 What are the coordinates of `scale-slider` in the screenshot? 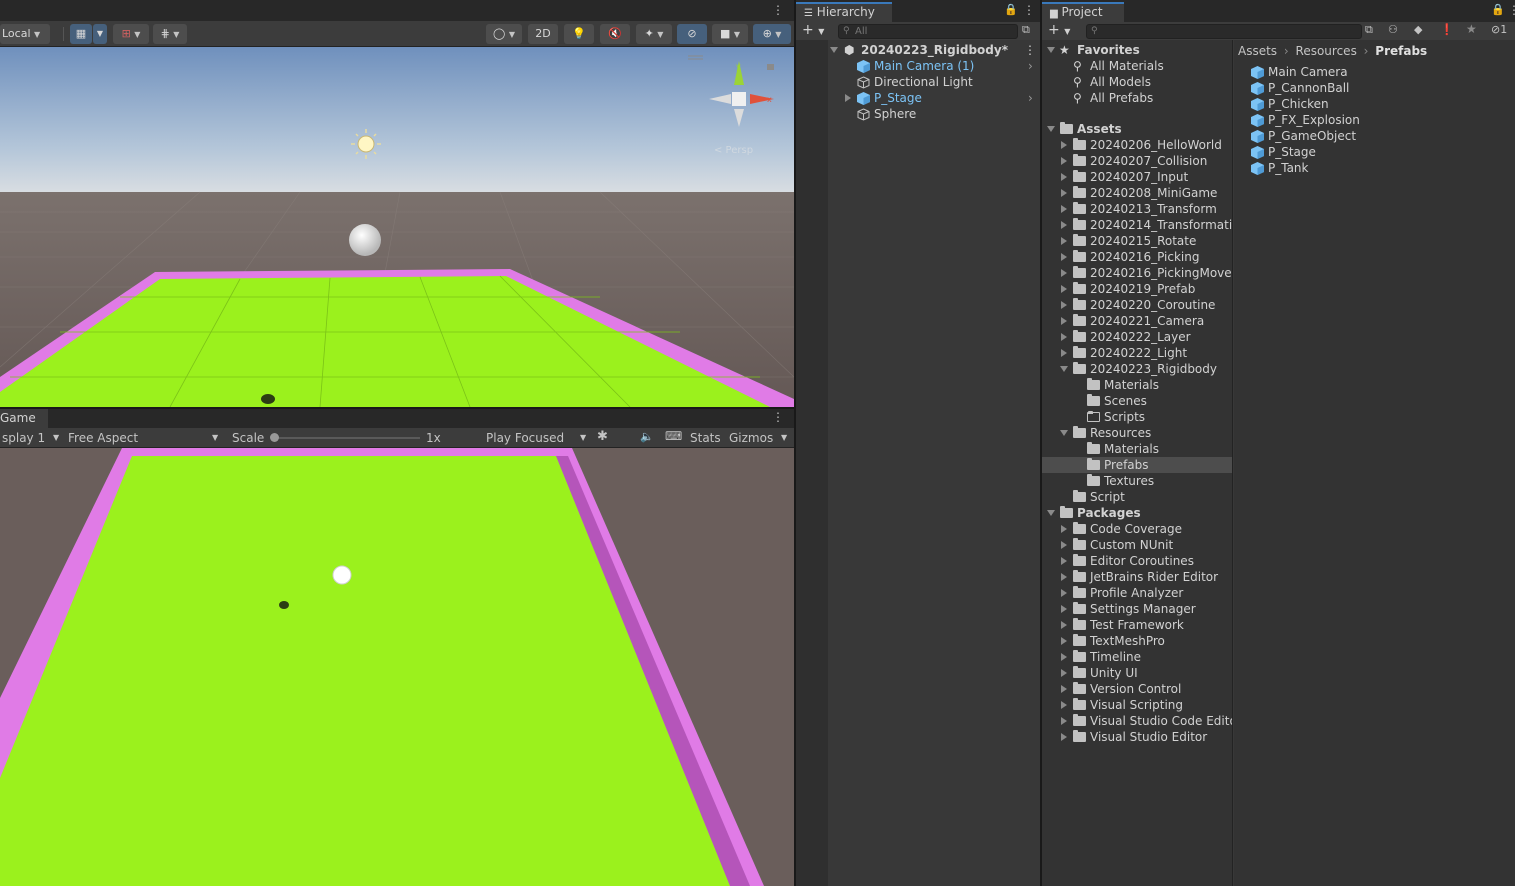 It's located at (345, 437).